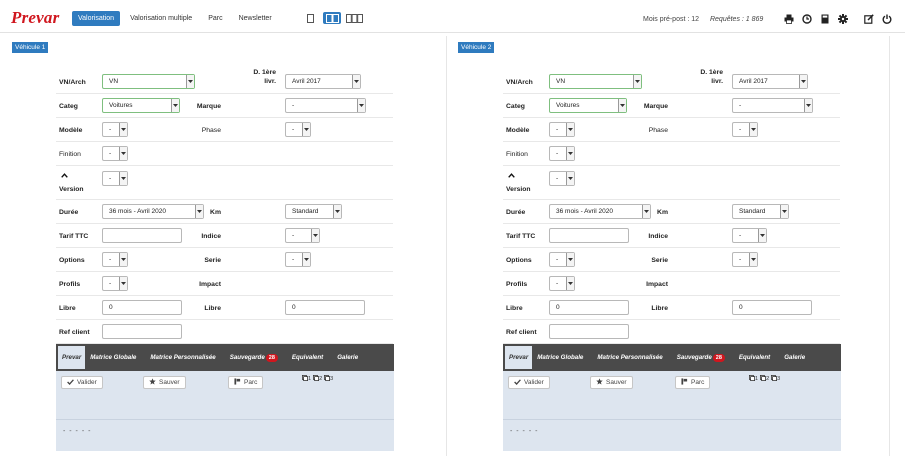 This screenshot has width=905, height=456. Describe the element at coordinates (711, 77) in the screenshot. I see `date-livr-label: D. 1ère livr.` at that location.